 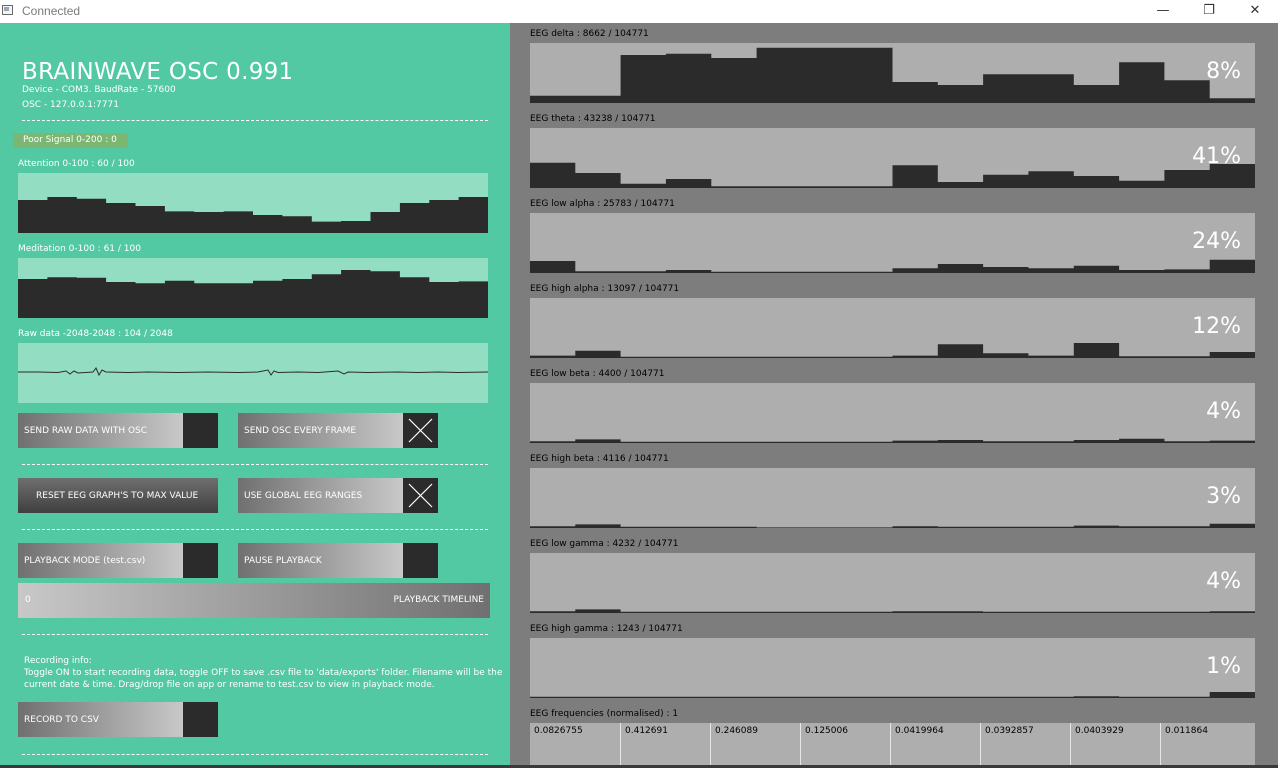 What do you see at coordinates (604, 544) in the screenshot?
I see `eeg-low-gamma-label: EEG low gamma : 4232 / 104771` at bounding box center [604, 544].